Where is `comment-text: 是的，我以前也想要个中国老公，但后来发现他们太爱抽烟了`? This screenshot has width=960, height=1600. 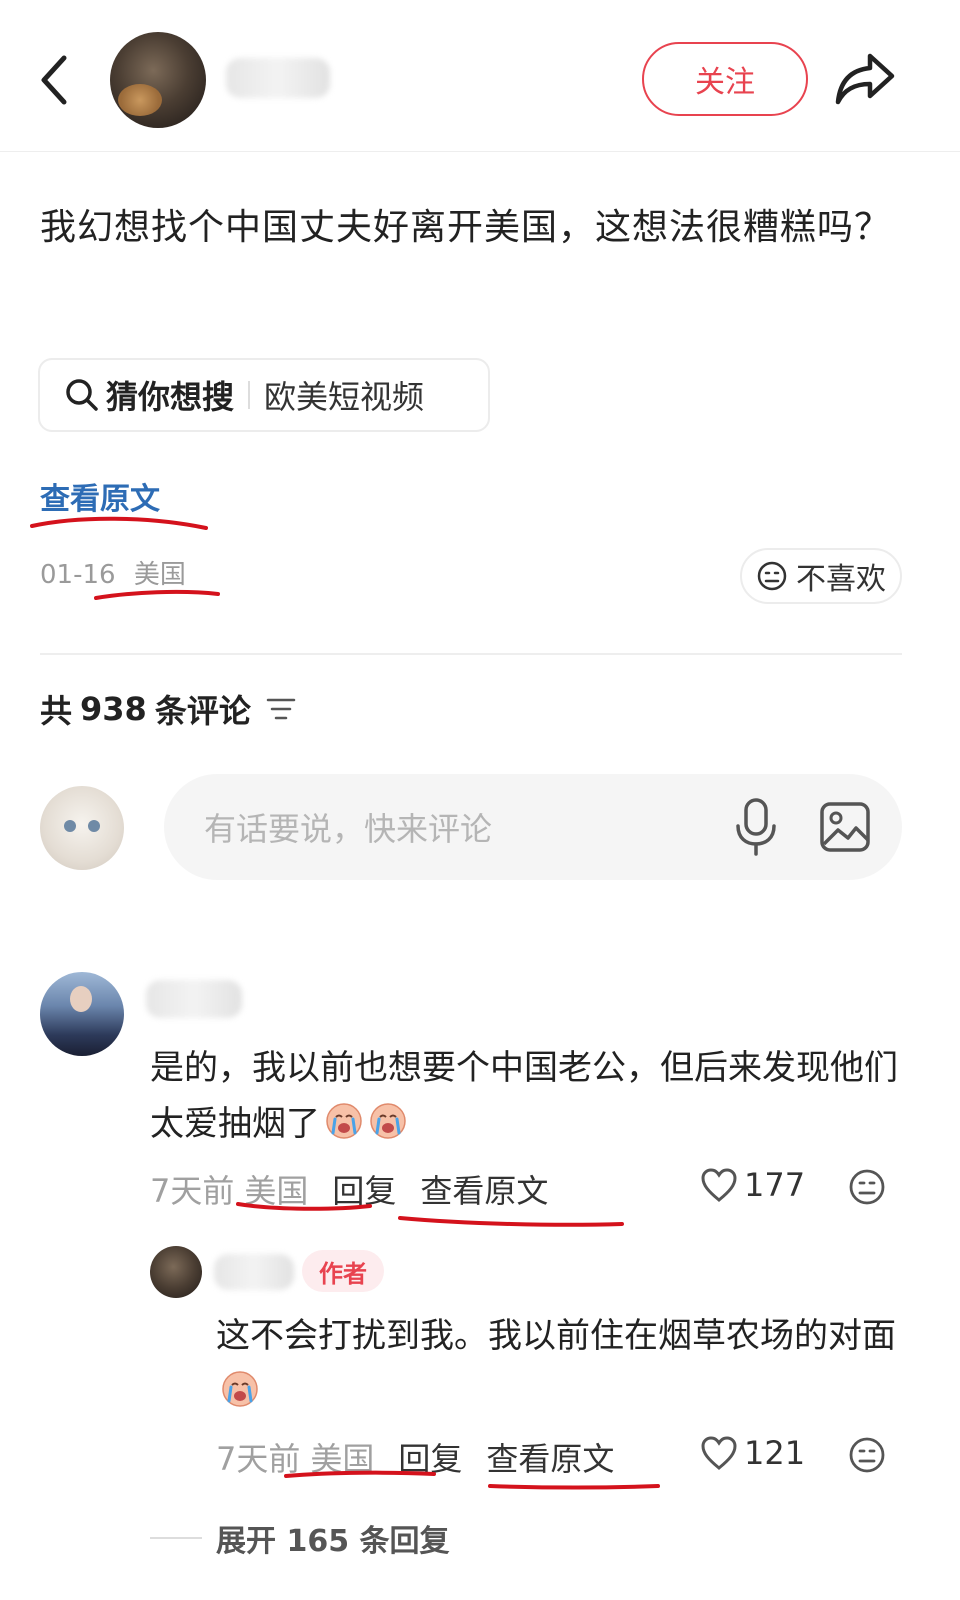 comment-text: 是的，我以前也想要个中国老公，但后来发现他们太爱抽烟了 is located at coordinates (525, 1096).